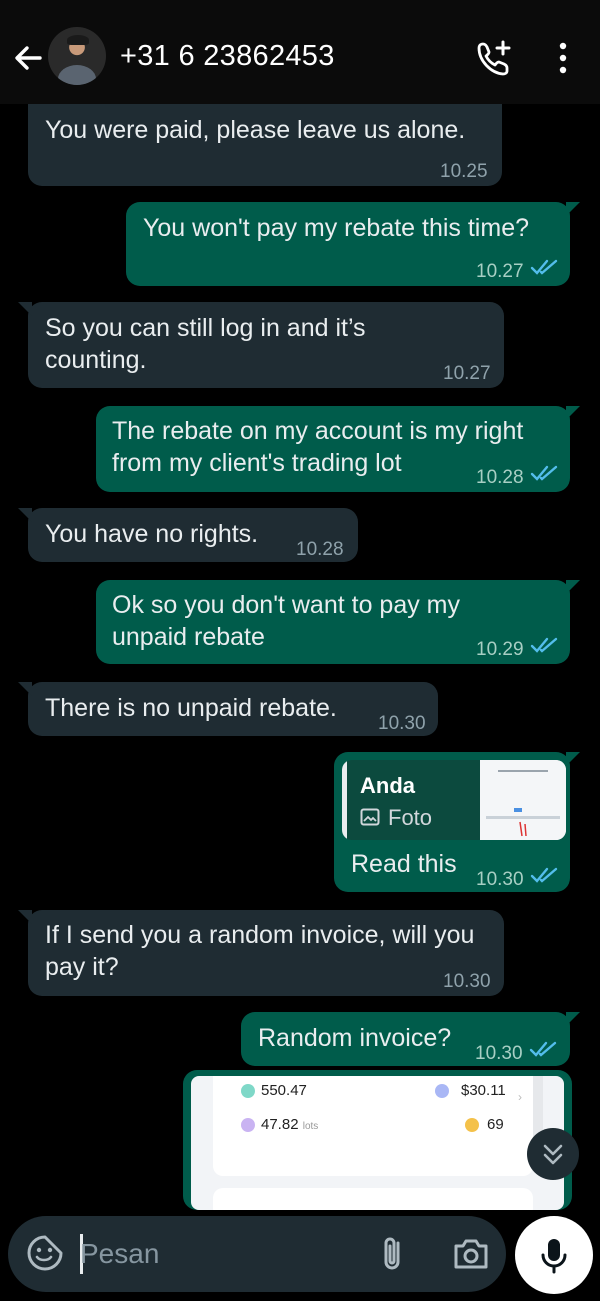 This screenshot has height=1301, width=600. Describe the element at coordinates (28, 58) in the screenshot. I see `arrow-left-icon` at that location.